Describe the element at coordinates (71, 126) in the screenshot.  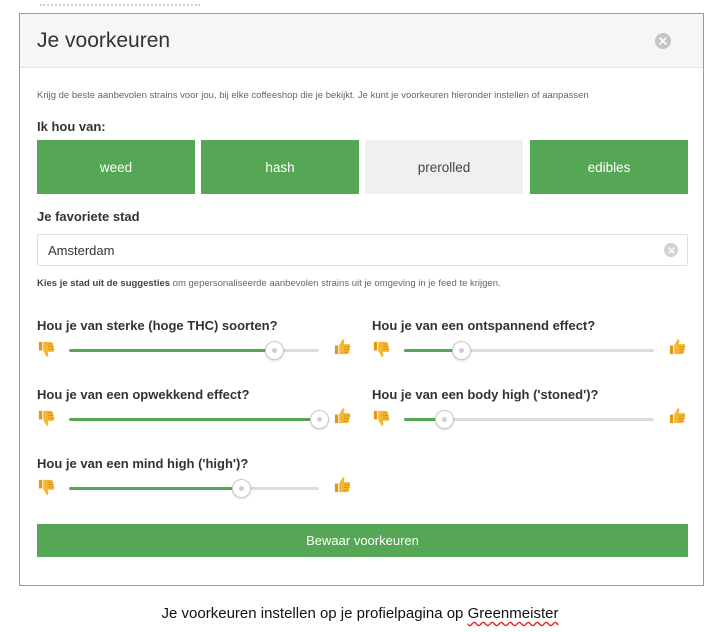
I see `like-heading: Ik hou van:` at that location.